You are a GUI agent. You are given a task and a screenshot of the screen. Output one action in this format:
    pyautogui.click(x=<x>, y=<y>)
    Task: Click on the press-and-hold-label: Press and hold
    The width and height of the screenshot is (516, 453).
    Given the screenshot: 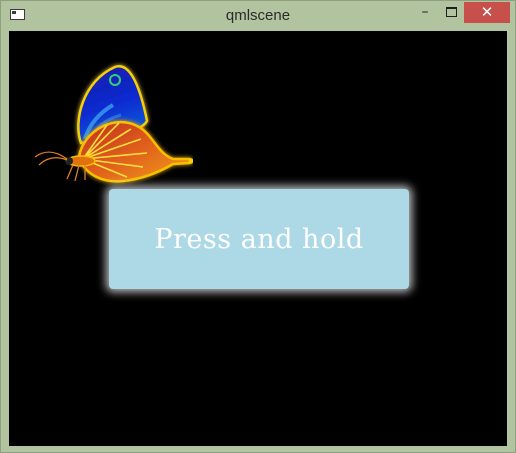 What is the action you would take?
    pyautogui.click(x=259, y=239)
    